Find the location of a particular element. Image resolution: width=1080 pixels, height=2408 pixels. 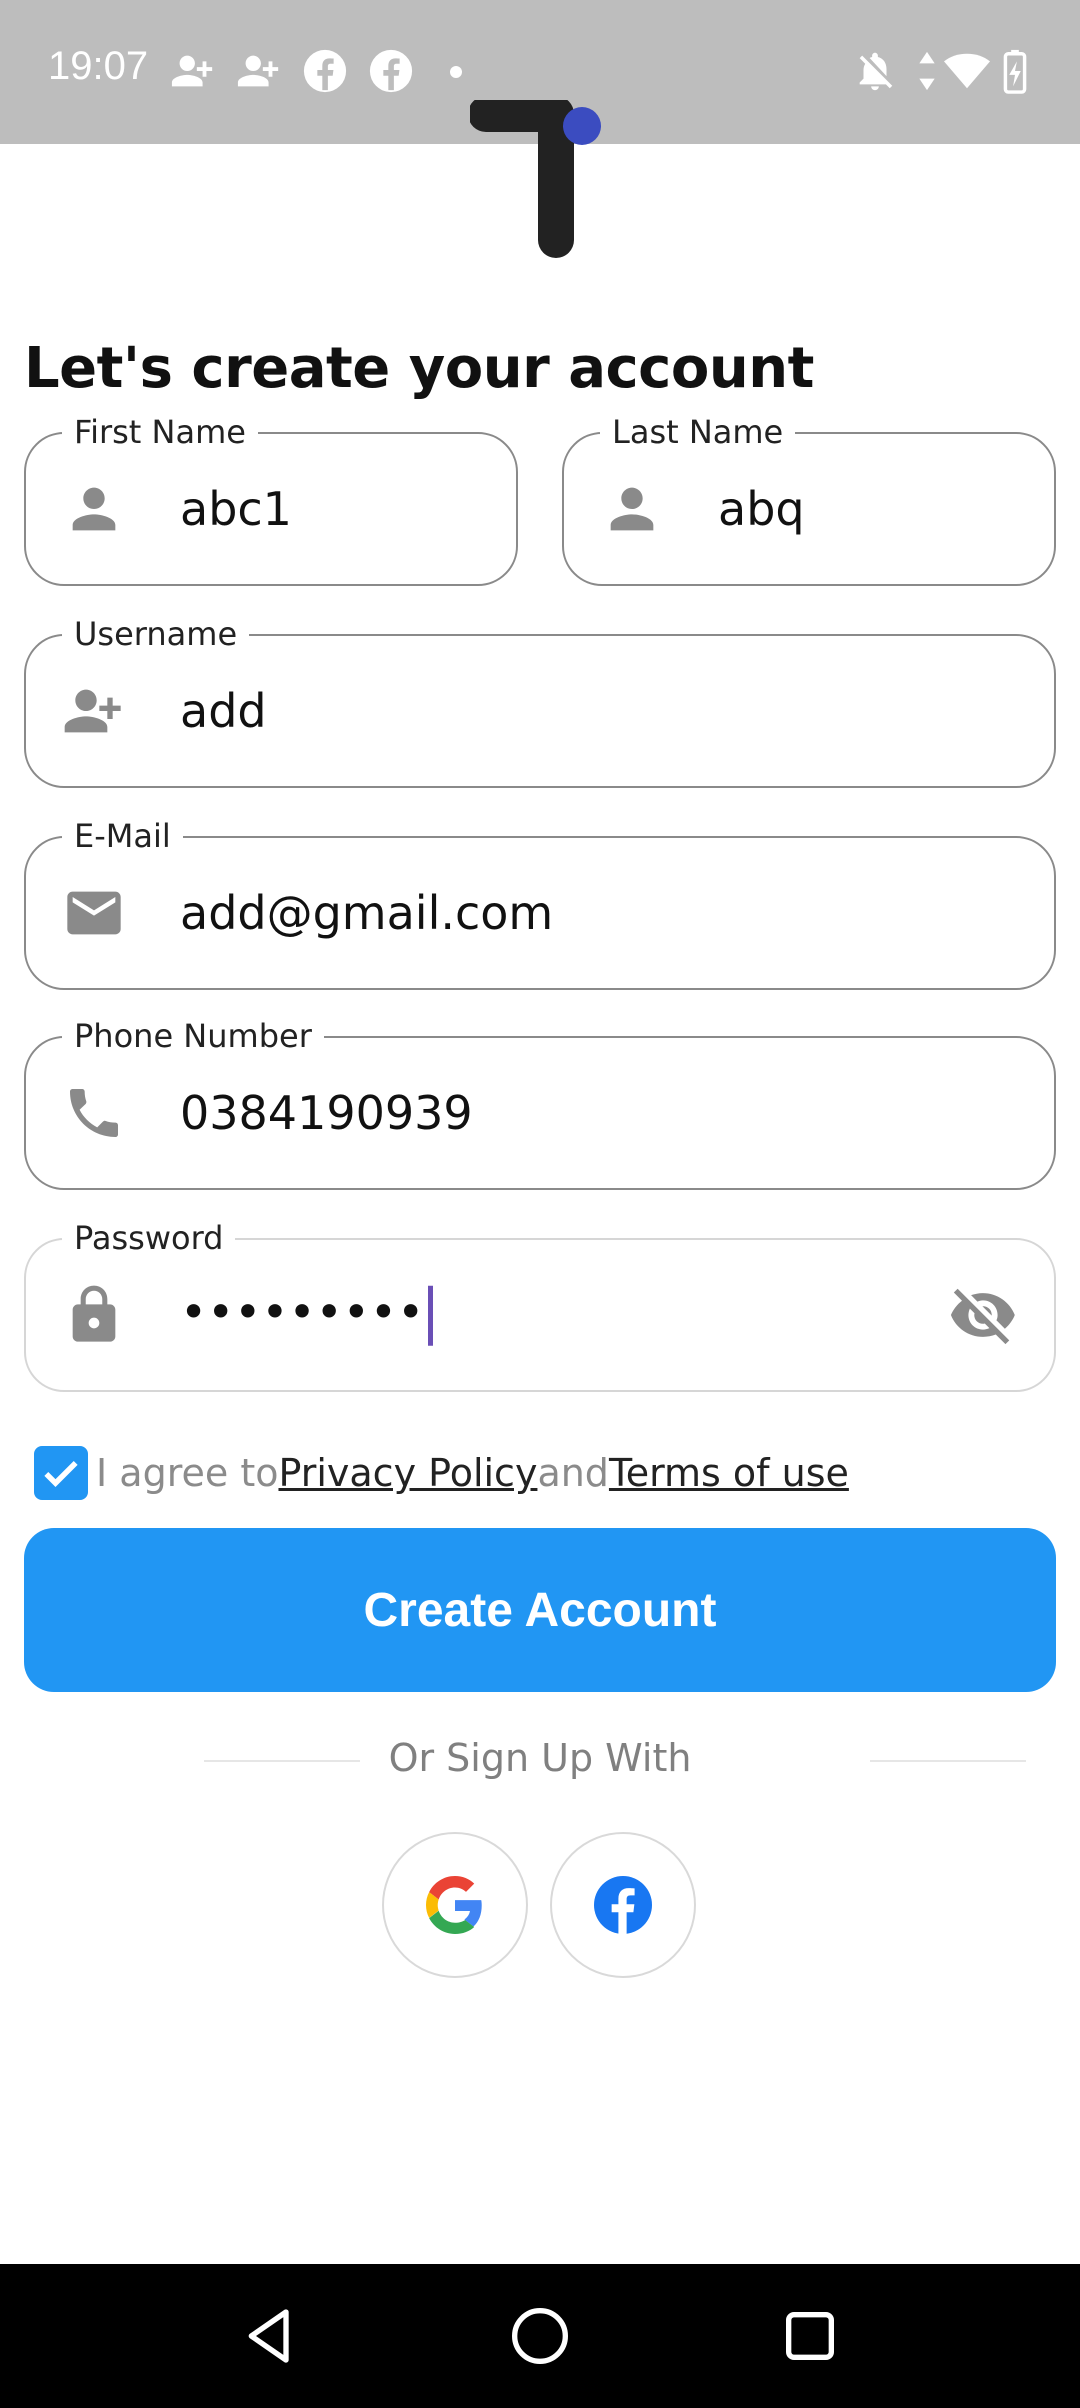

privacy-policy-link: Privacy Policy is located at coordinates (407, 1473).